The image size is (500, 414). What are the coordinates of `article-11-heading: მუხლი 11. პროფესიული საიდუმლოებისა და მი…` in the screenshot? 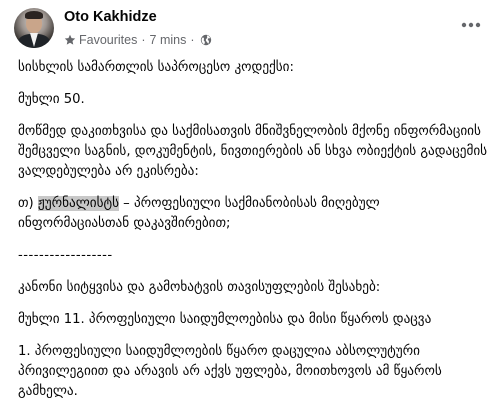 It's located at (225, 319).